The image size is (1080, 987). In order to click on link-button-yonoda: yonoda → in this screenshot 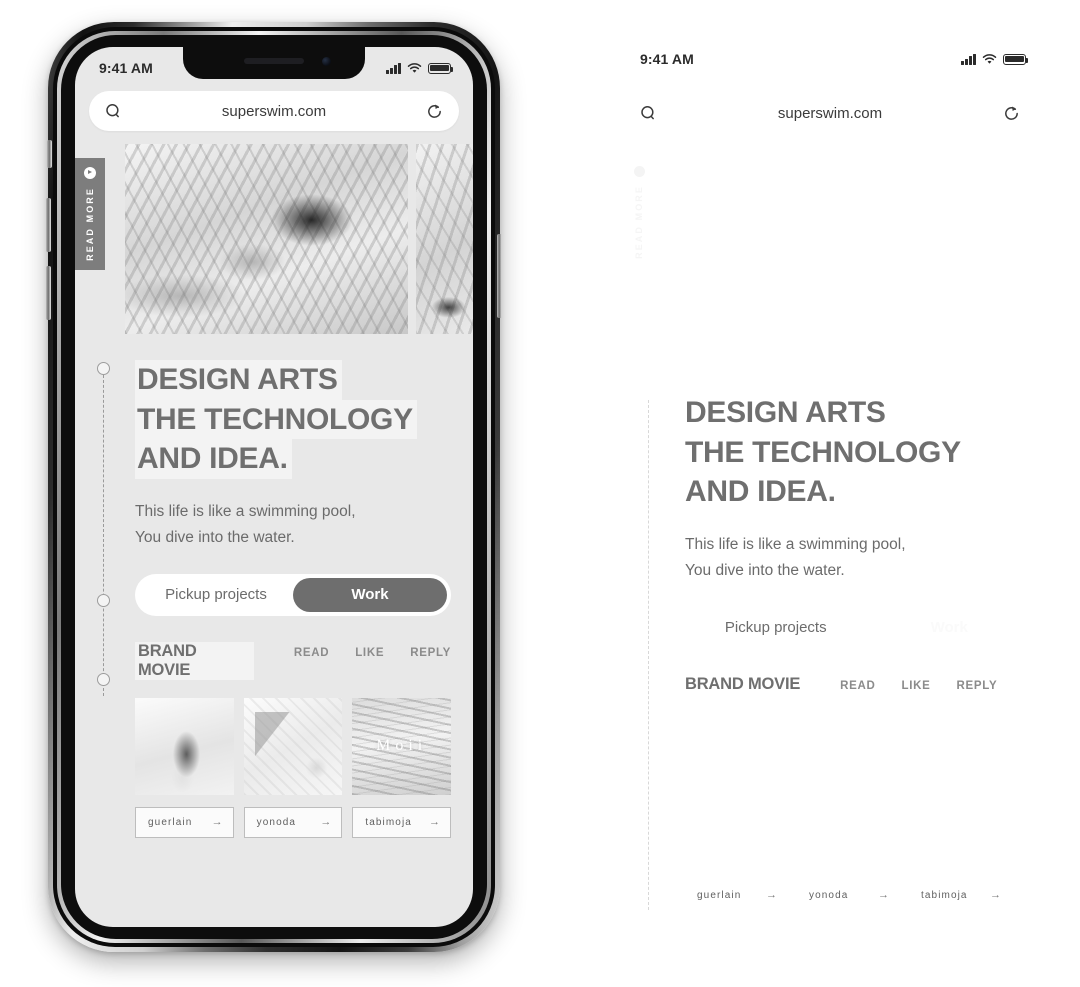, I will do `click(293, 822)`.